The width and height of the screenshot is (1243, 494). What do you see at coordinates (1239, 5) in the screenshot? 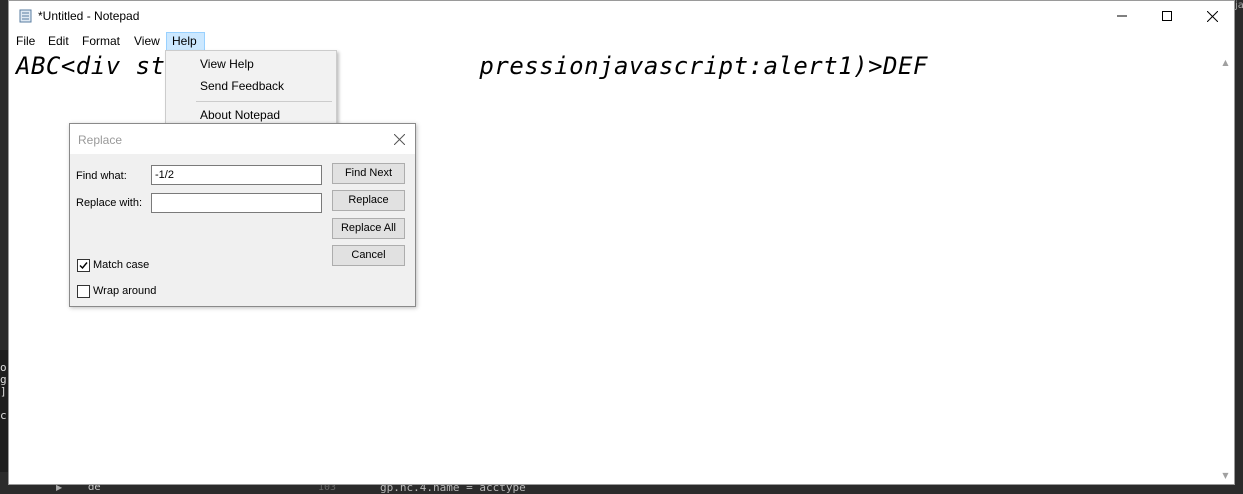
I see `background-edge-label: ja` at bounding box center [1239, 5].